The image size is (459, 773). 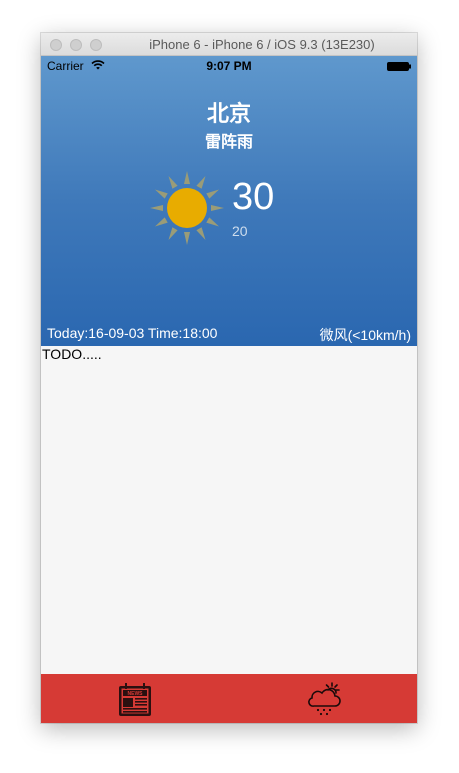 I want to click on window-title: iPhone 6 - iPhone 6 / iOS 9.3 (13E230), so click(x=262, y=44).